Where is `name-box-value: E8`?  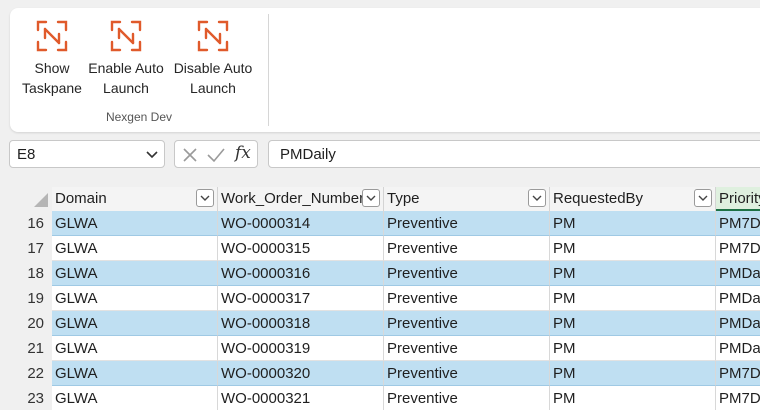 name-box-value: E8 is located at coordinates (26, 154).